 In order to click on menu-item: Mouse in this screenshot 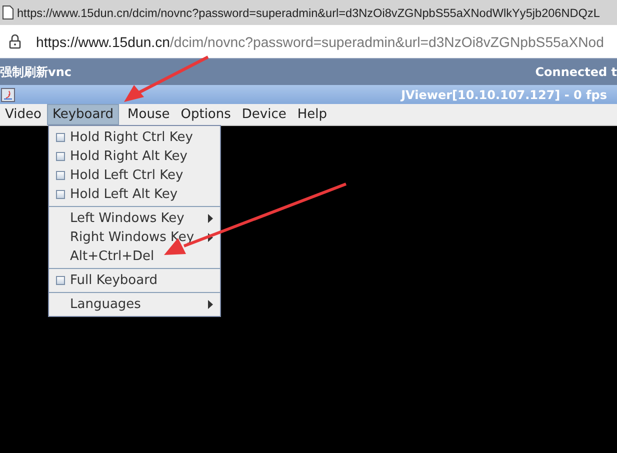, I will do `click(148, 114)`.